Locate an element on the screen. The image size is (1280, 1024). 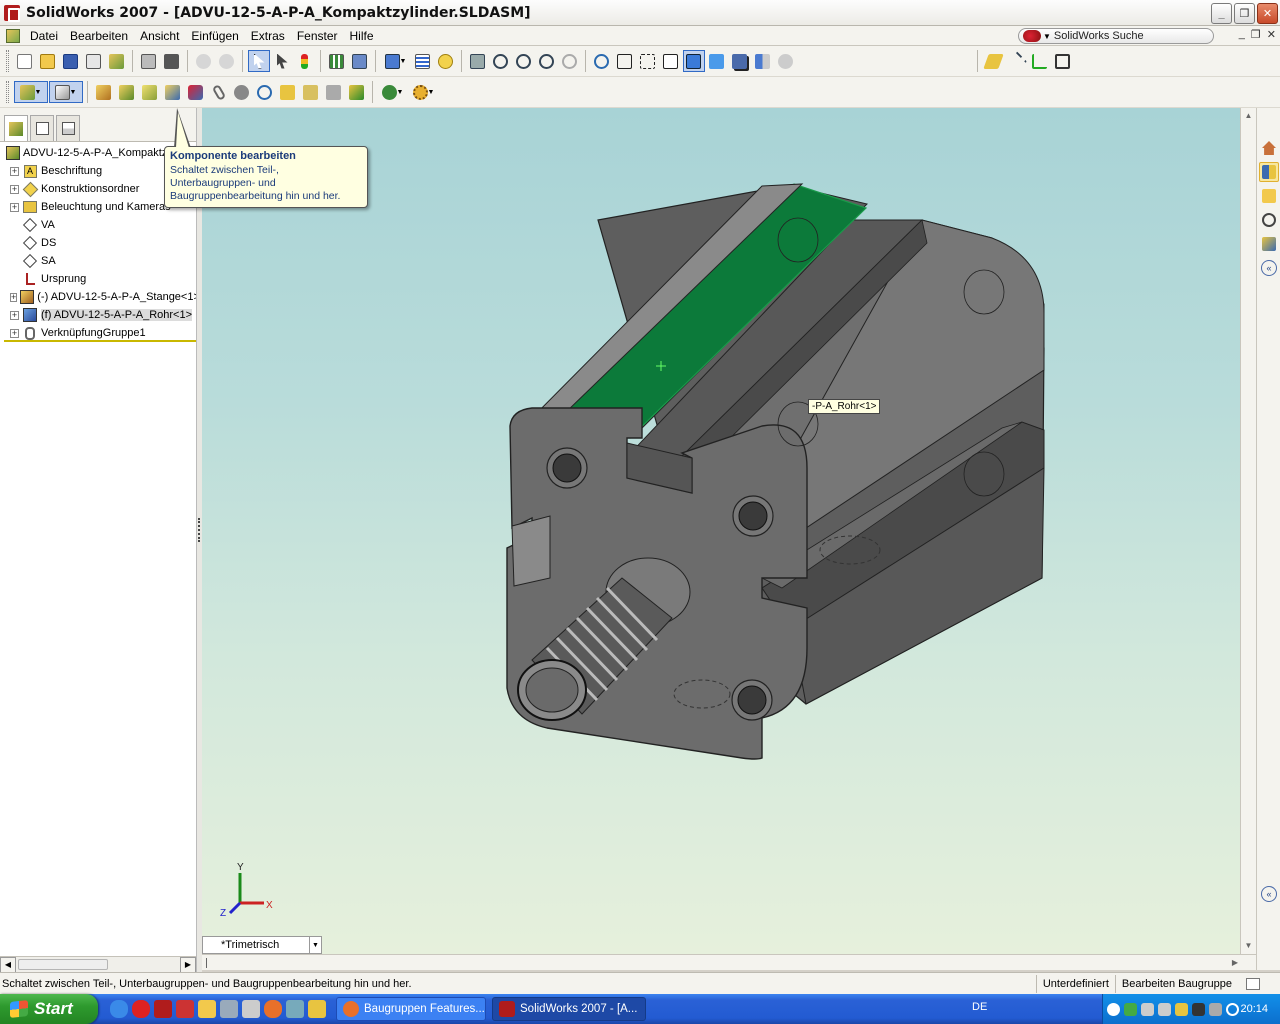
options-button is located at coordinates (337, 61).